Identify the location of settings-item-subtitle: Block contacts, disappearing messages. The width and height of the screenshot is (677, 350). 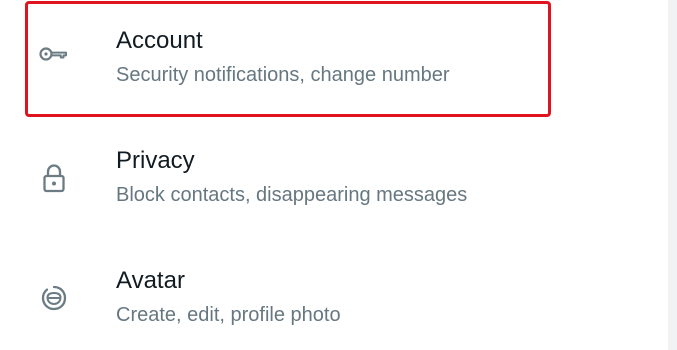
(292, 195).